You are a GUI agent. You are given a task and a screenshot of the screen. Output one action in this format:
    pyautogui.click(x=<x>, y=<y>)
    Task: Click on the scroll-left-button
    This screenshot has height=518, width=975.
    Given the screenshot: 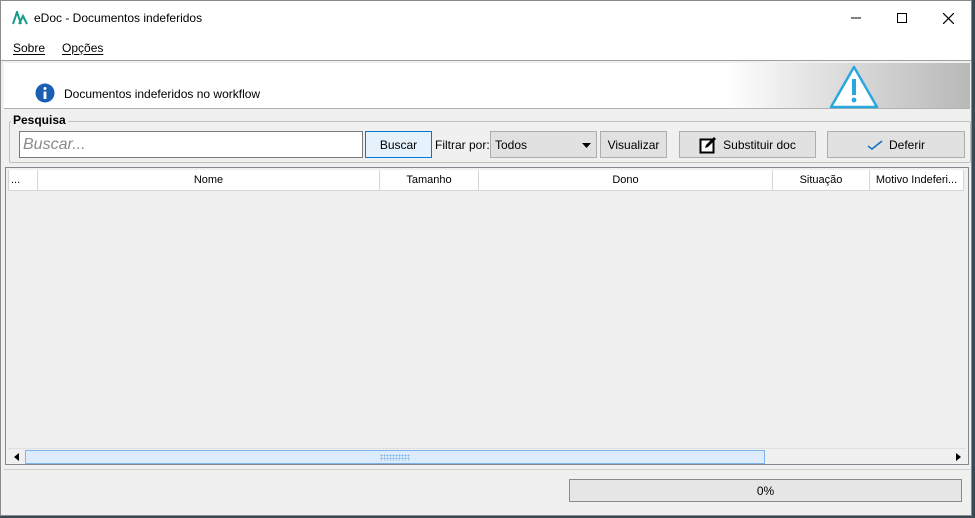 What is the action you would take?
    pyautogui.click(x=16, y=457)
    